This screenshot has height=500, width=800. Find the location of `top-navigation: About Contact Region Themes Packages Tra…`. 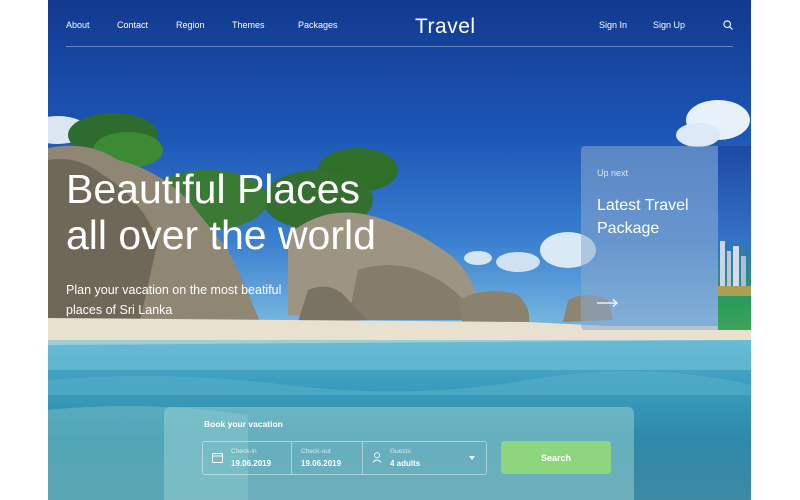

top-navigation: About Contact Region Themes Packages Tra… is located at coordinates (399, 23).